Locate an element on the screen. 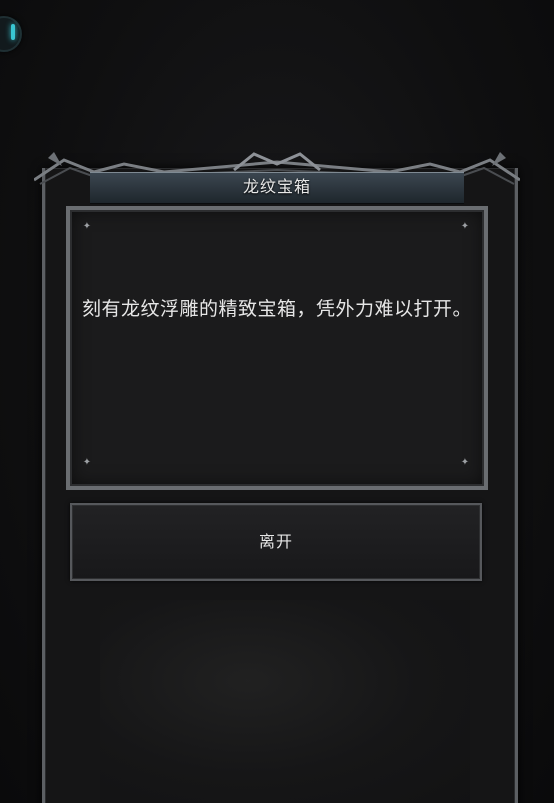 The width and height of the screenshot is (554, 803). leave-button-label: 离开 is located at coordinates (275, 541).